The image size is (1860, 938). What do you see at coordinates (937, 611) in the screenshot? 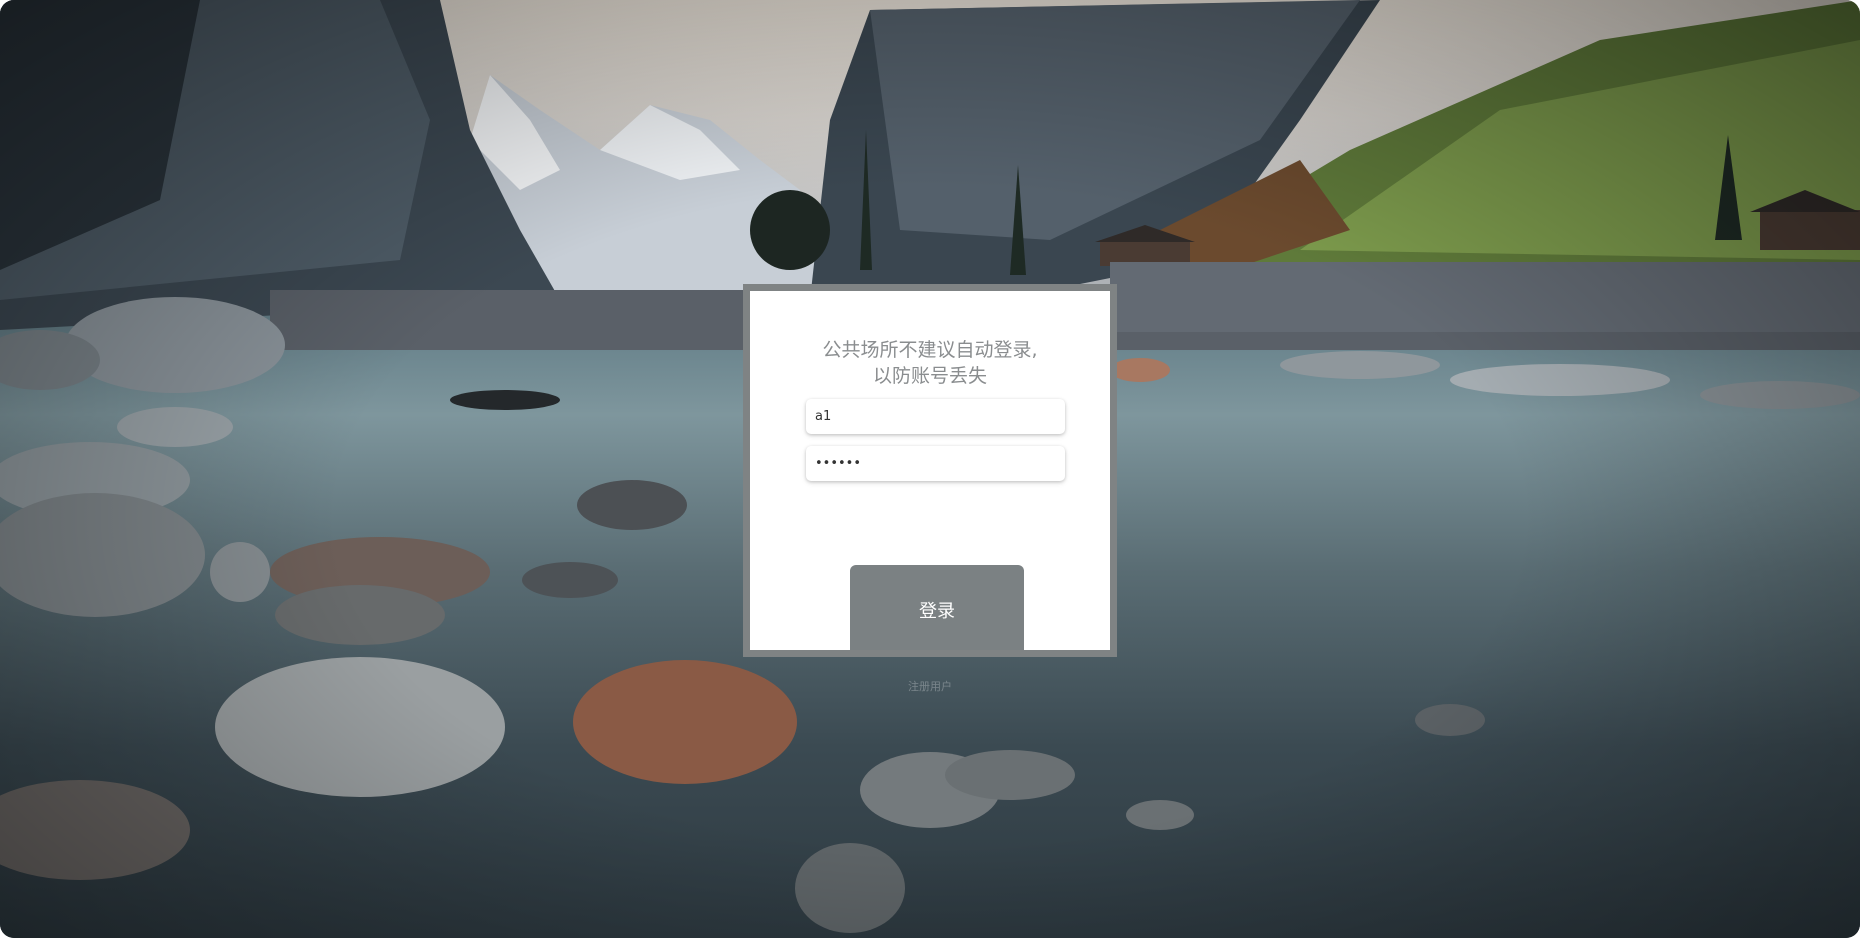
I see `login-button-label: 登录` at bounding box center [937, 611].